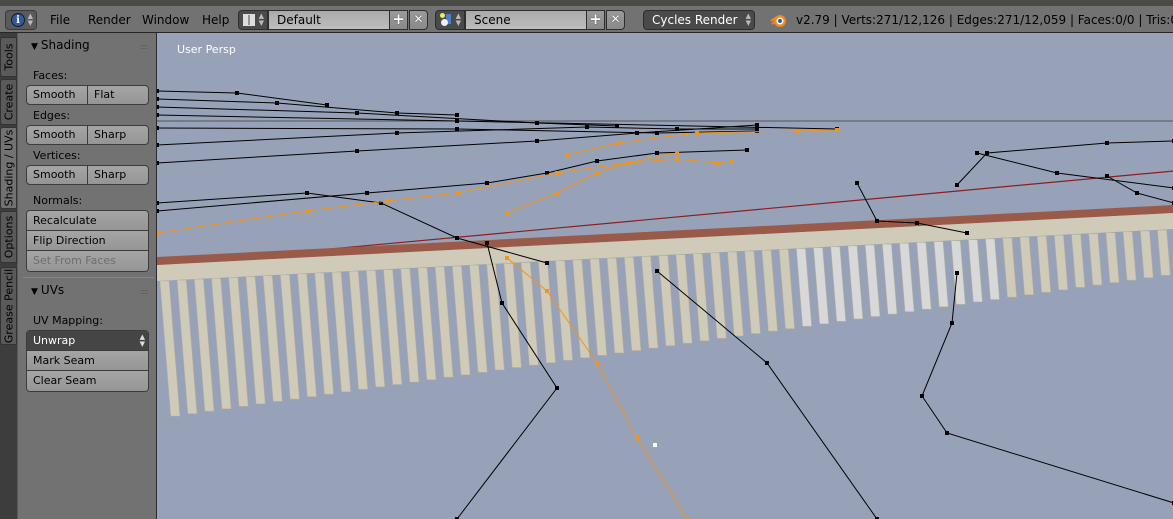 The image size is (1173, 519). What do you see at coordinates (8, 237) in the screenshot?
I see `tab-options: Options` at bounding box center [8, 237].